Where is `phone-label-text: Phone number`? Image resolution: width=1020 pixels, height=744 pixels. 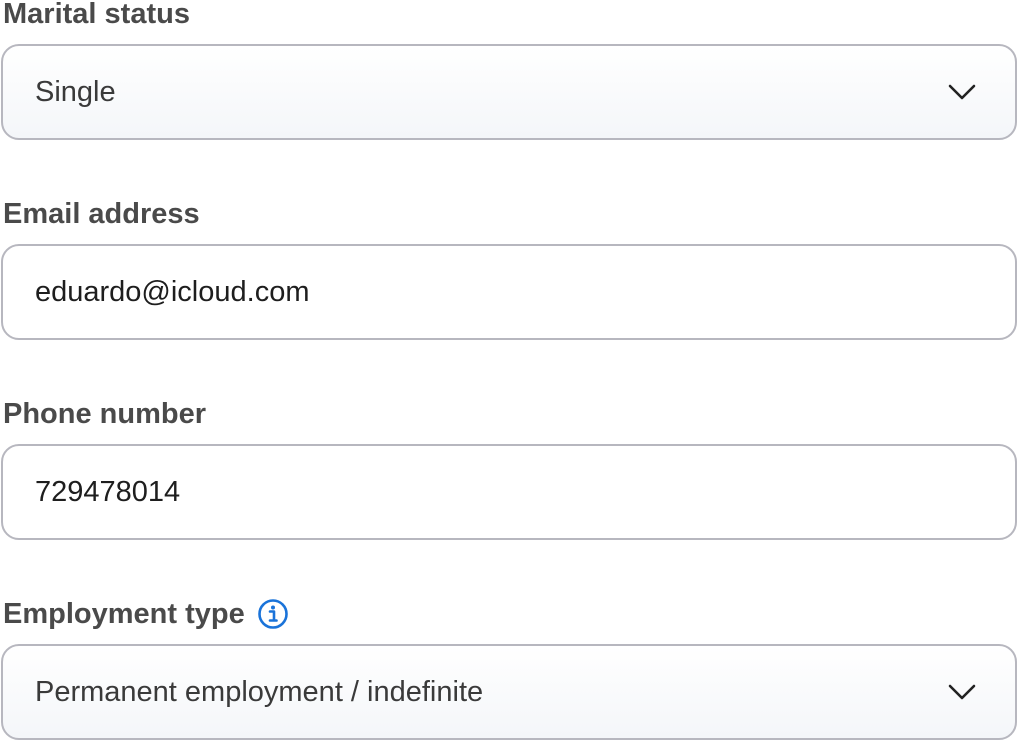
phone-label-text: Phone number is located at coordinates (105, 414).